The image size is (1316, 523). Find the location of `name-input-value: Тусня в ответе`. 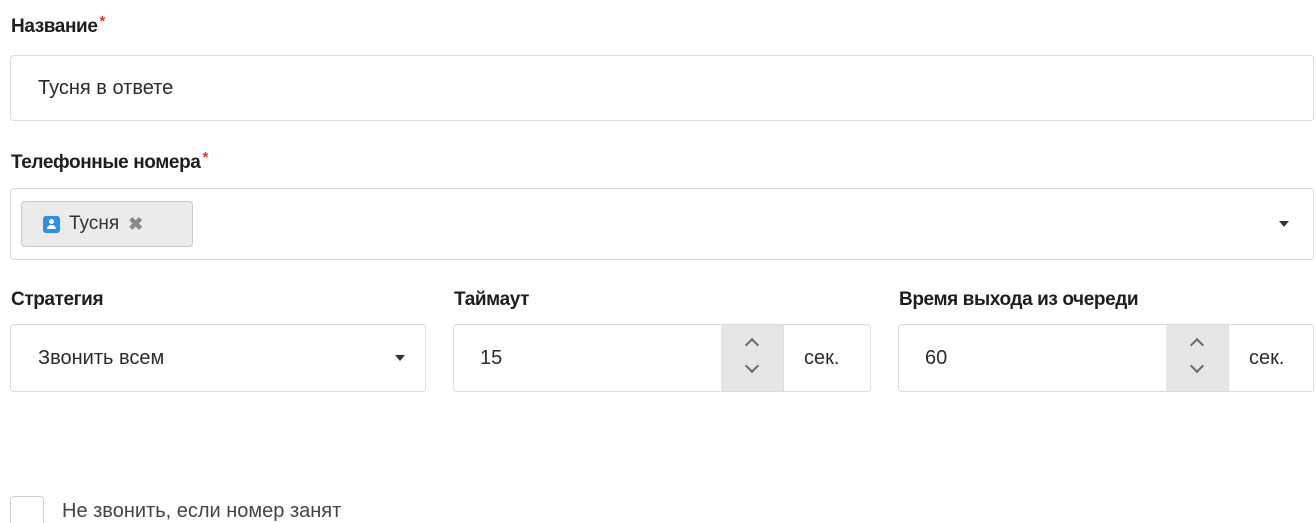

name-input-value: Тусня в ответе is located at coordinates (106, 88).